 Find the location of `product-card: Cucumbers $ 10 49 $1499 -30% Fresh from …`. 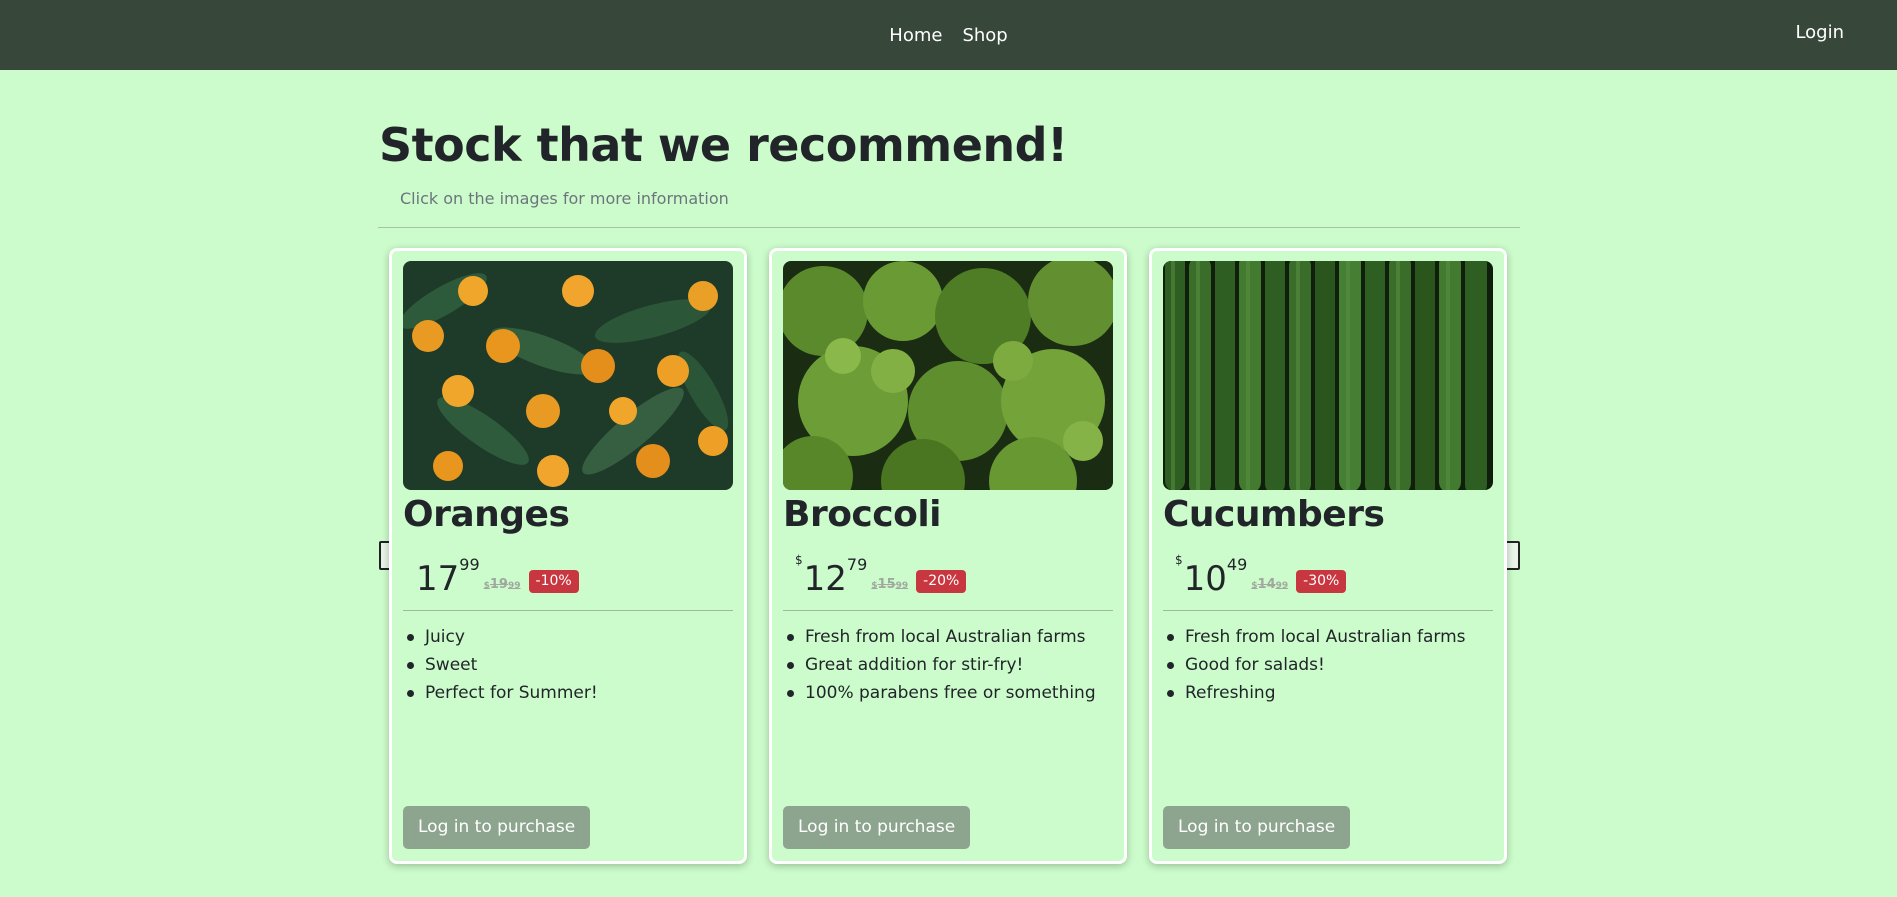

product-card: Cucumbers $ 10 49 $1499 -30% Fresh from … is located at coordinates (1328, 556).